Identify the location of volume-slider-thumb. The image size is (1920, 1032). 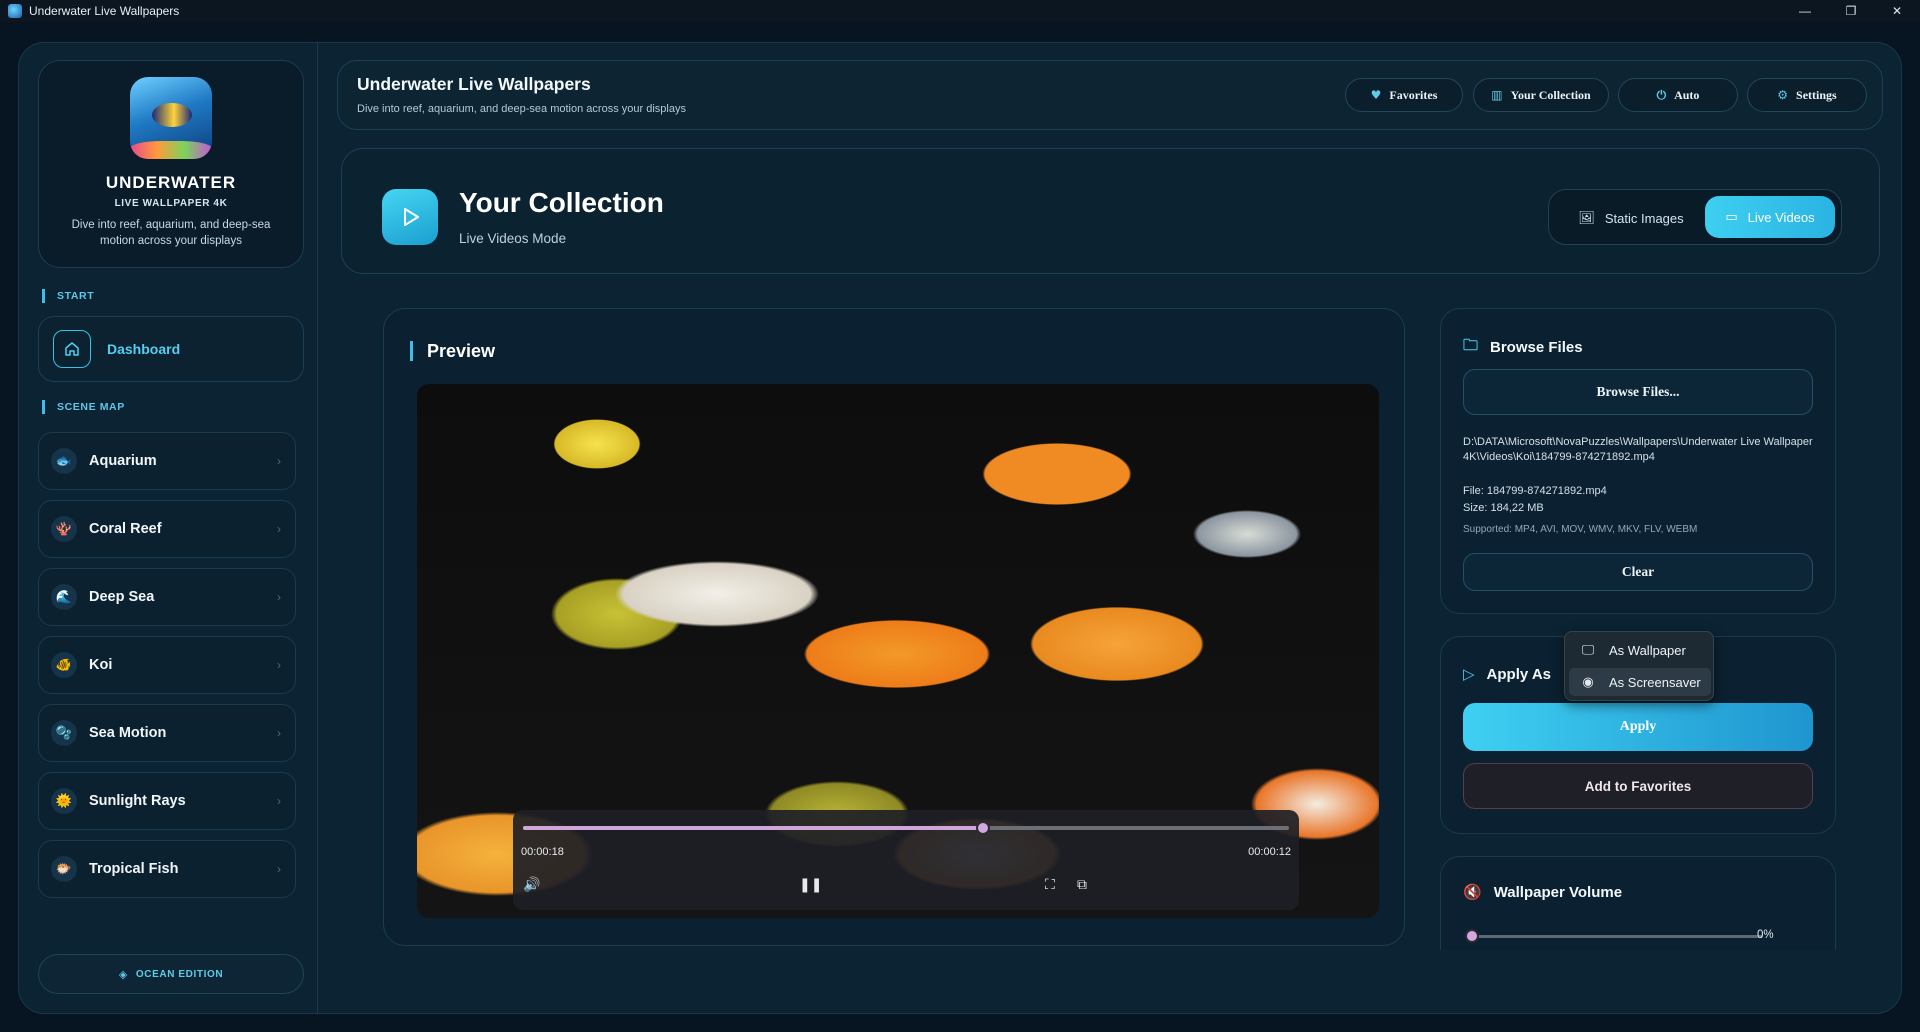
(1472, 936).